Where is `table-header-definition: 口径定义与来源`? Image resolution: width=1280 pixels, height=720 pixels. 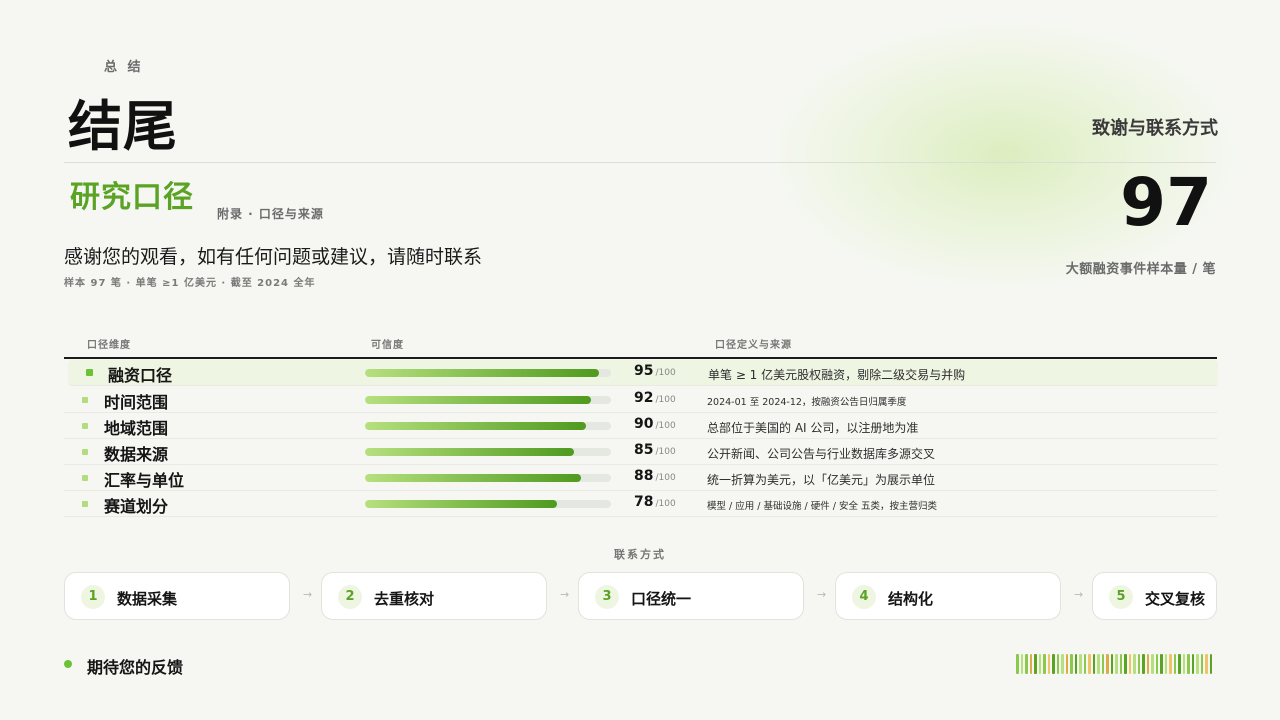 table-header-definition: 口径定义与来源 is located at coordinates (753, 345).